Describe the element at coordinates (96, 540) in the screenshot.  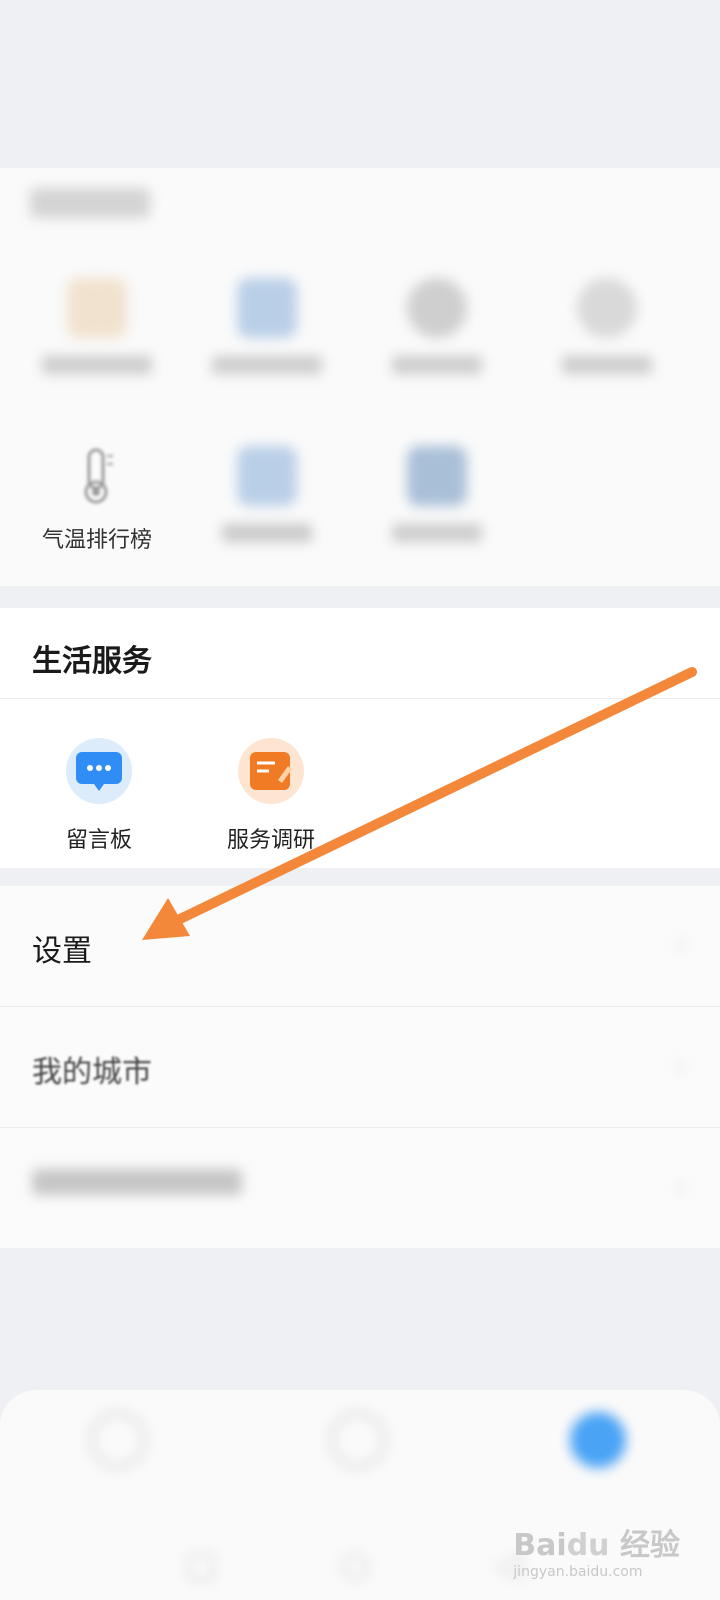
I see `tool-label: 气温排行榜` at that location.